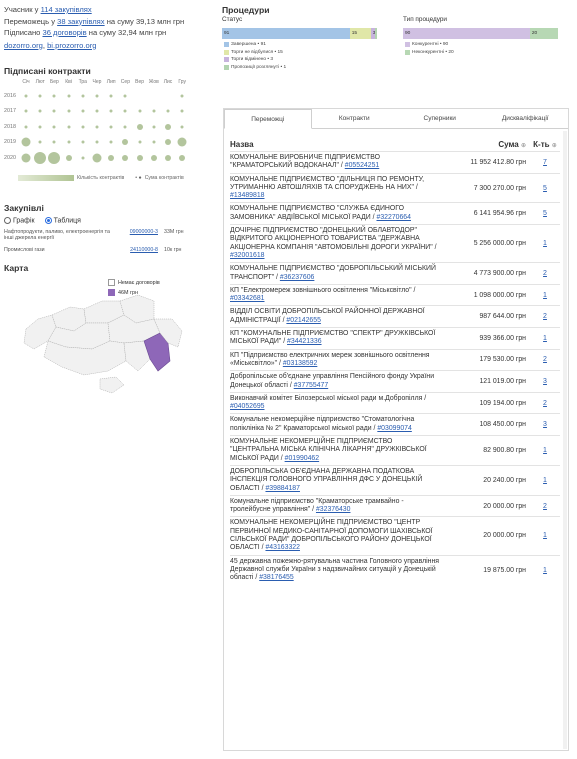 The height and width of the screenshot is (759, 577). Describe the element at coordinates (247, 298) in the screenshot. I see `winner-code-link: #03342681` at that location.